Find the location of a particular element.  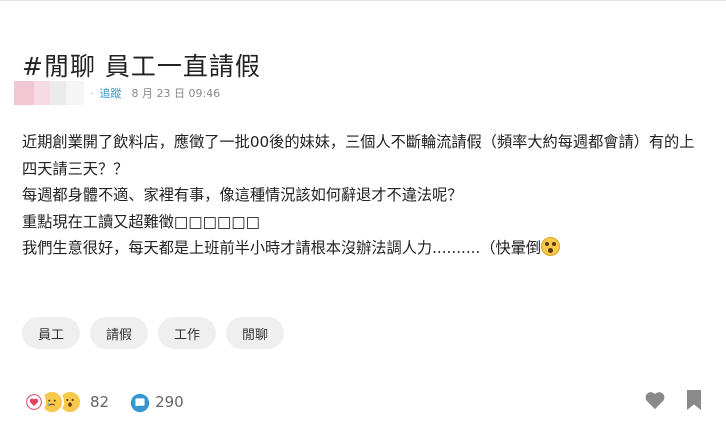

tag-item: 員工 is located at coordinates (51, 333).